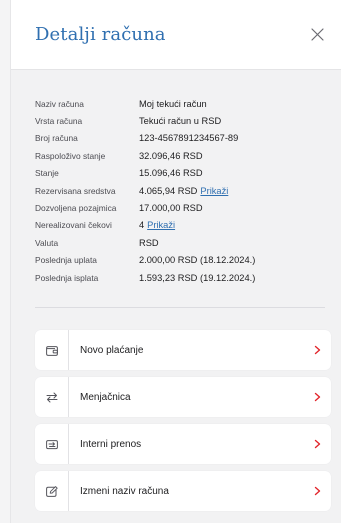 The height and width of the screenshot is (523, 341). What do you see at coordinates (161, 225) in the screenshot?
I see `prikazi-checks-link: Prikaži` at bounding box center [161, 225].